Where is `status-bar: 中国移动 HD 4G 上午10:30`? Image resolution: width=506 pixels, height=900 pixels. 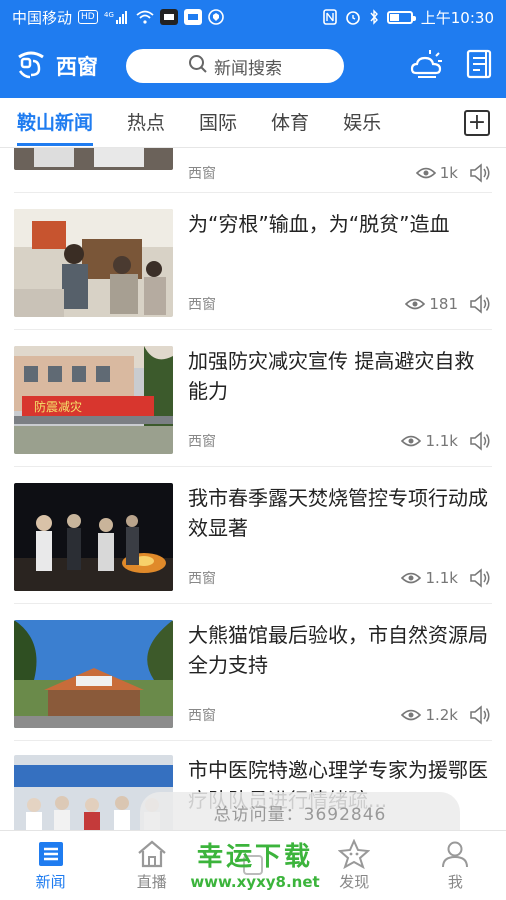 status-bar: 中国移动 HD 4G 上午10:30 is located at coordinates (253, 17).